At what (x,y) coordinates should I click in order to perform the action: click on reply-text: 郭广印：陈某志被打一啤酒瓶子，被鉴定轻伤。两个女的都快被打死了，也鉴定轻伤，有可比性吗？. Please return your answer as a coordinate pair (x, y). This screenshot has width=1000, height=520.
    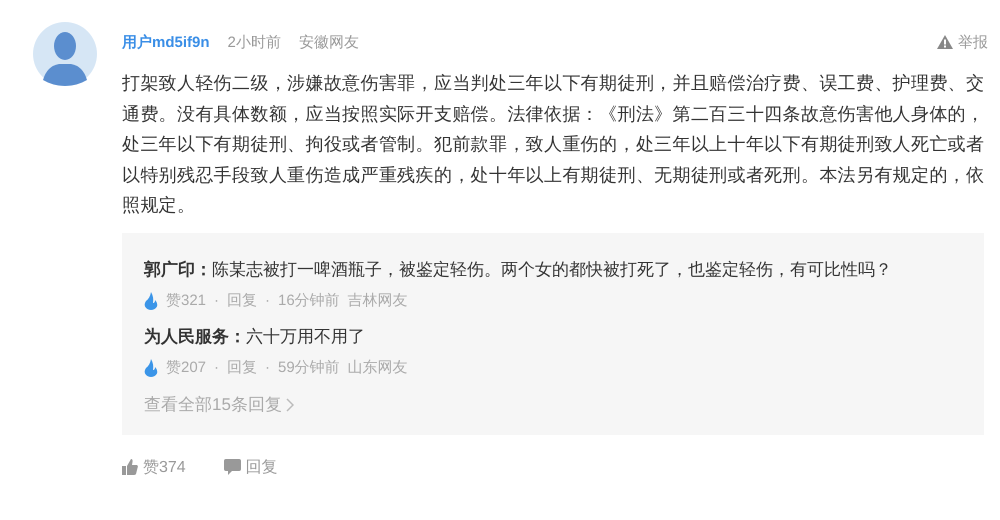
    Looking at the image, I should click on (518, 269).